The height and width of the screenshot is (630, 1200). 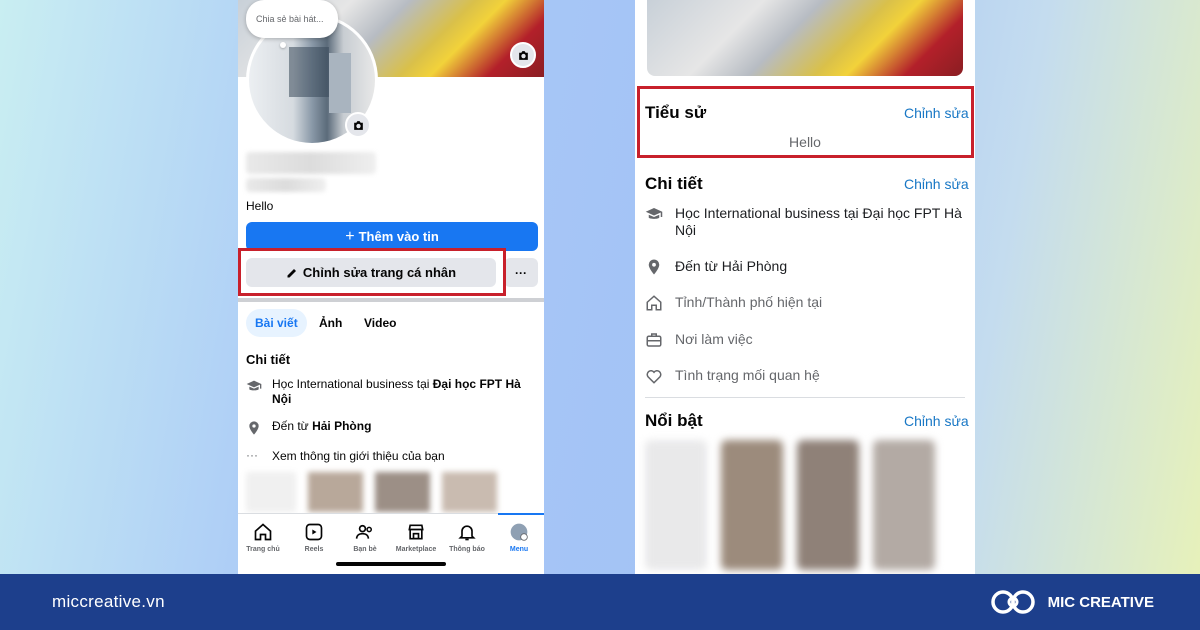 I want to click on friends-icon, so click(x=363, y=531).